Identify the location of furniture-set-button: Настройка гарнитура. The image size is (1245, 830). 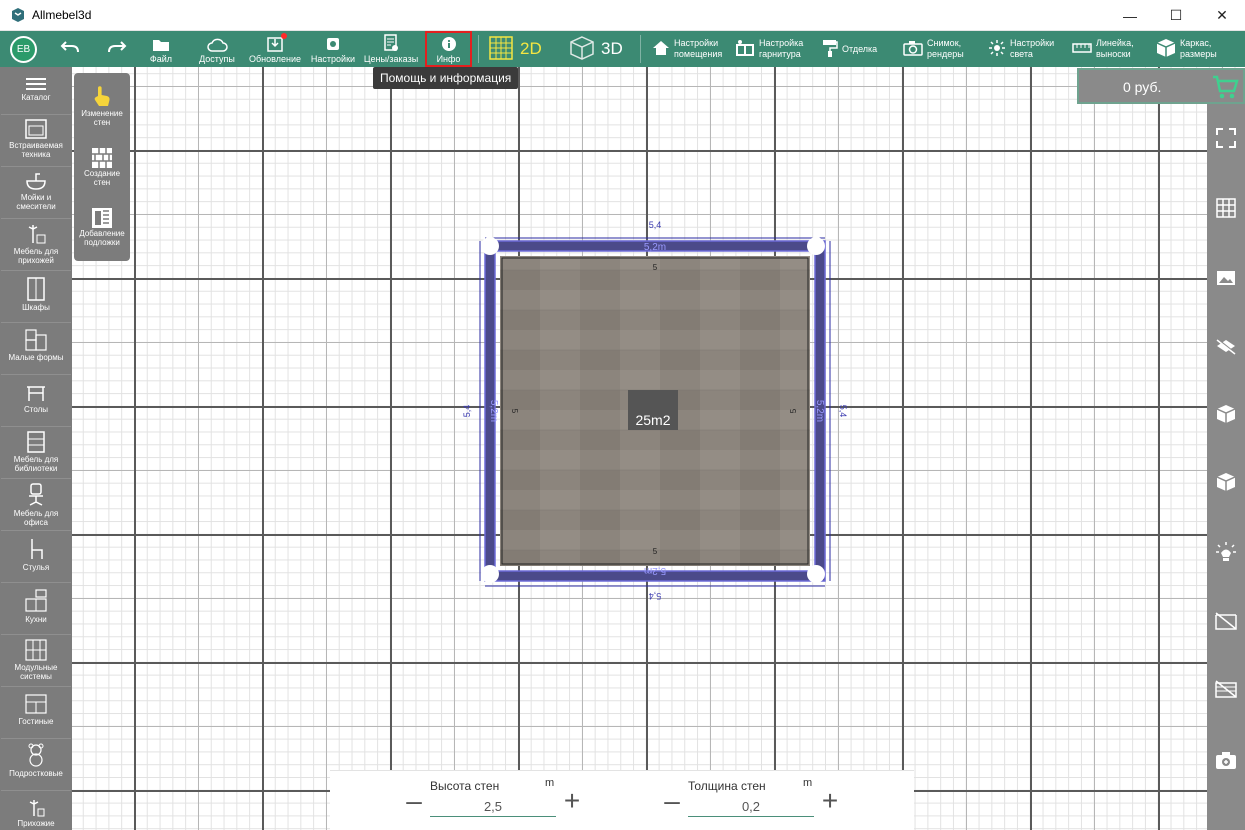
(775, 49).